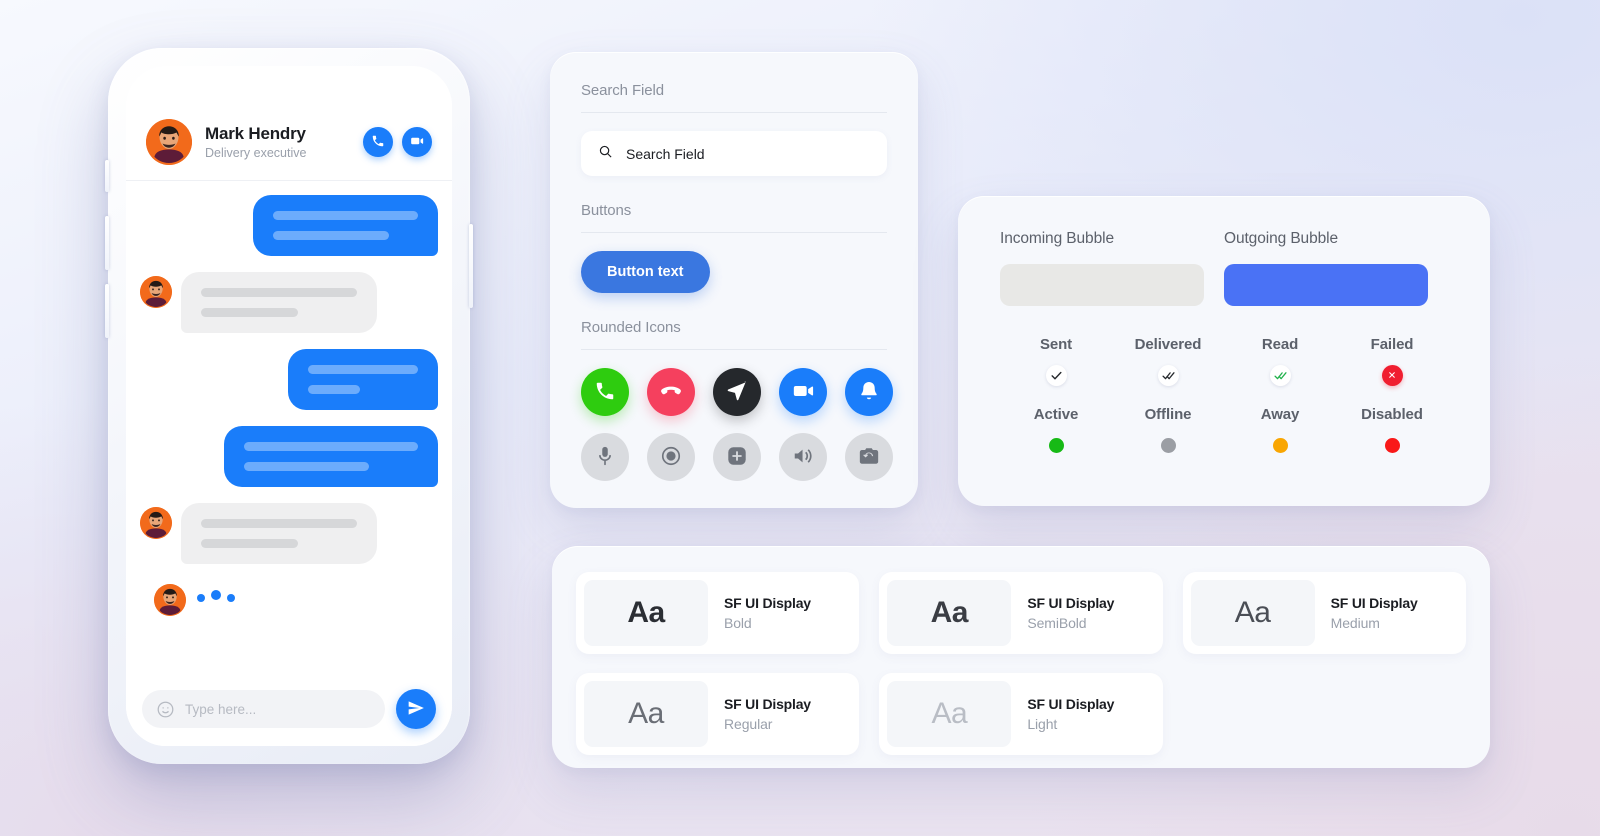 The width and height of the screenshot is (1600, 836). Describe the element at coordinates (737, 457) in the screenshot. I see `add-attachment-button` at that location.